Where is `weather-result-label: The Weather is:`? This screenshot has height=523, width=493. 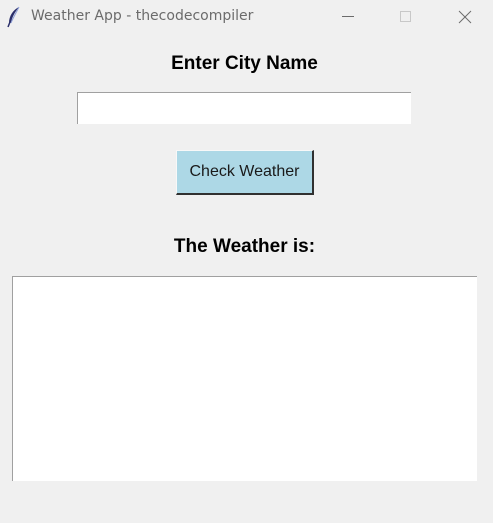
weather-result-label: The Weather is: is located at coordinates (244, 246).